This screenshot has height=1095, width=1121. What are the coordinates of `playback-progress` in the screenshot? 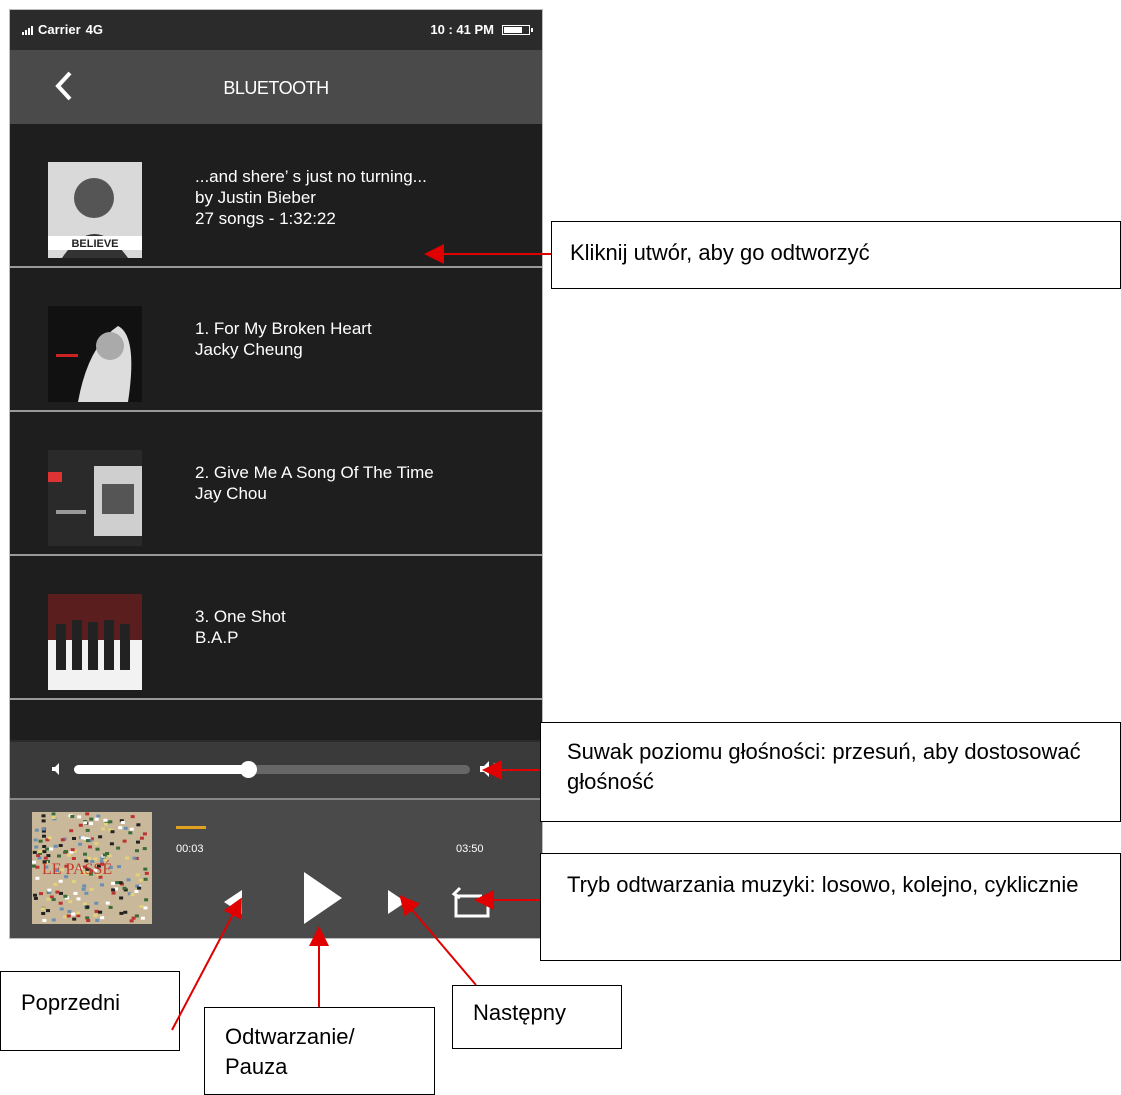 It's located at (191, 827).